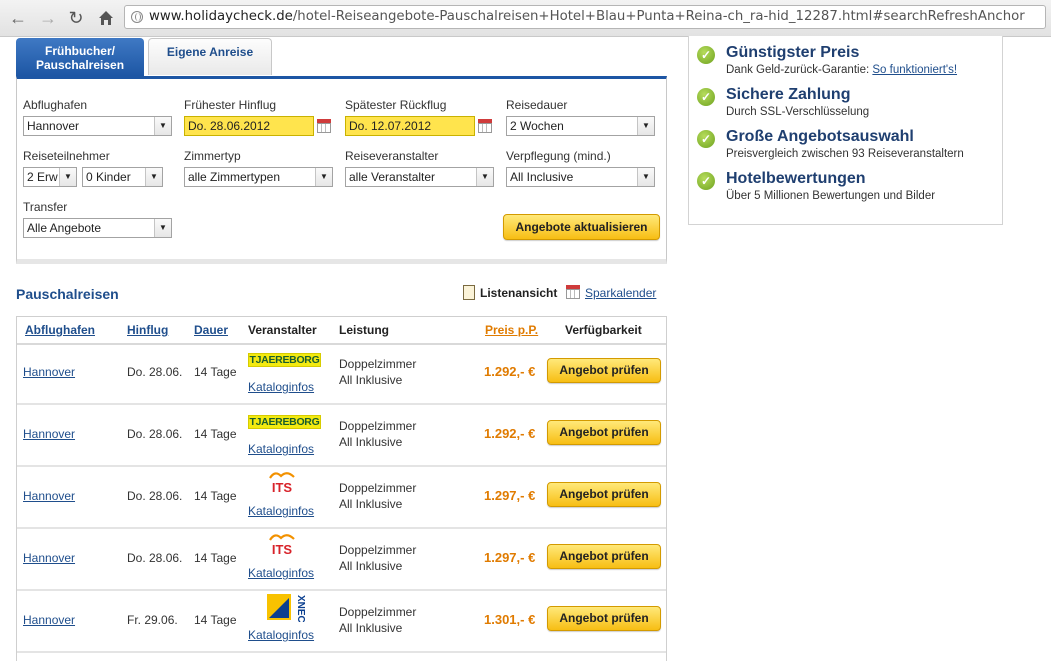 The image size is (1051, 661). What do you see at coordinates (581, 227) in the screenshot?
I see `update-offers-button: Angebote aktualisieren` at bounding box center [581, 227].